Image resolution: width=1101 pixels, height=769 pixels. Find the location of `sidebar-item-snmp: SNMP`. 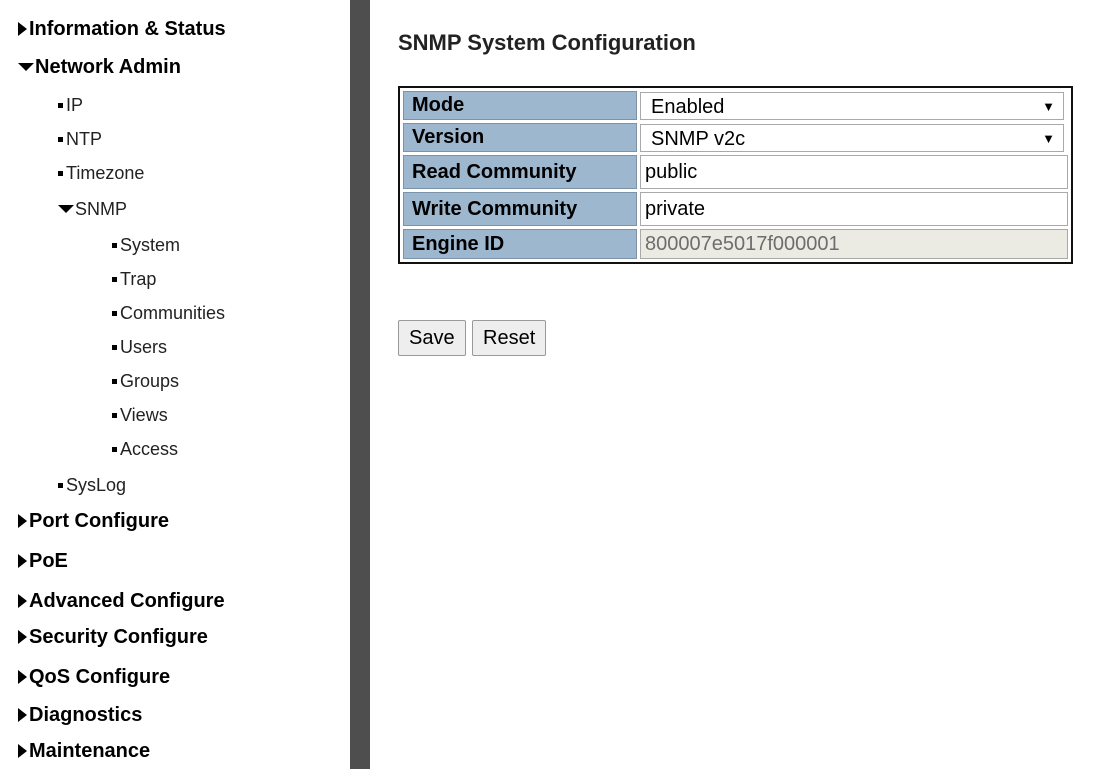

sidebar-item-snmp: SNMP is located at coordinates (92, 209).